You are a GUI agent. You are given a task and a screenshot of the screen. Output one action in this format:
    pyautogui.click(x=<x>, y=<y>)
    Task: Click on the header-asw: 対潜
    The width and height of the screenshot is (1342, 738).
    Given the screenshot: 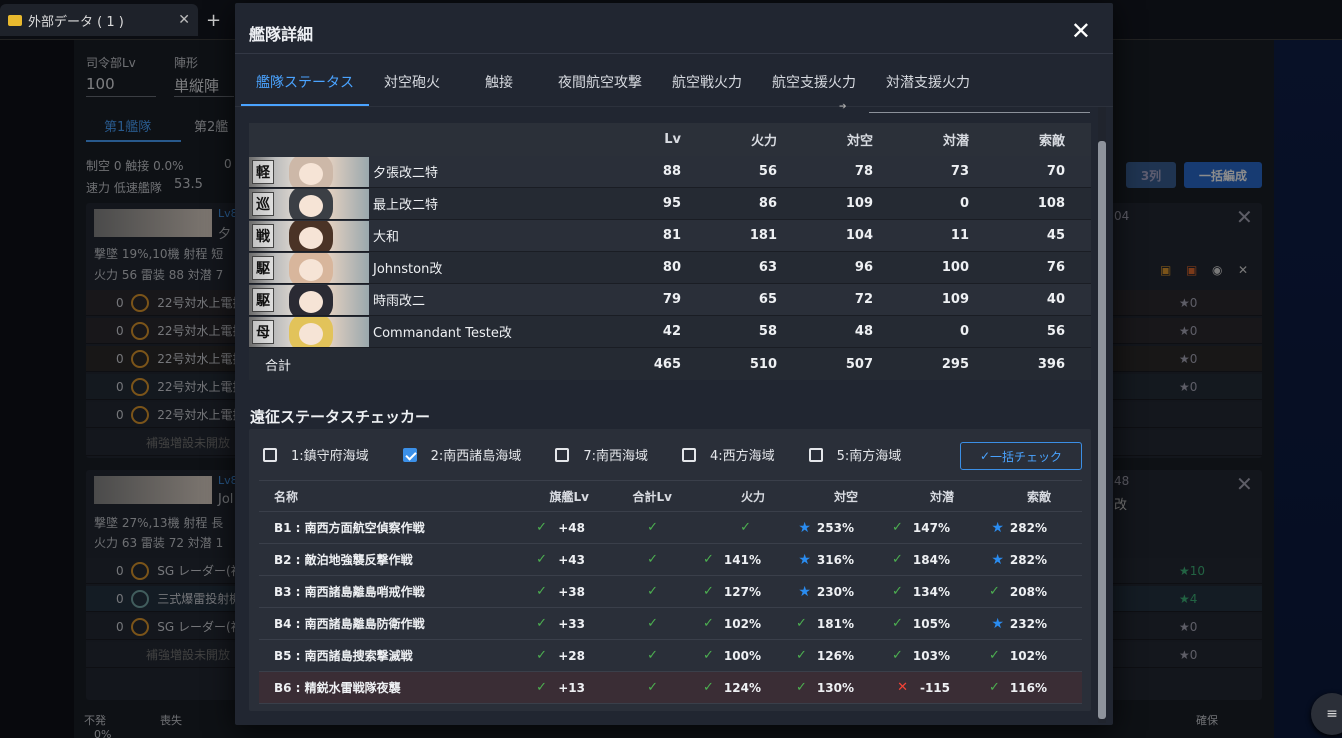 What is the action you would take?
    pyautogui.click(x=955, y=141)
    